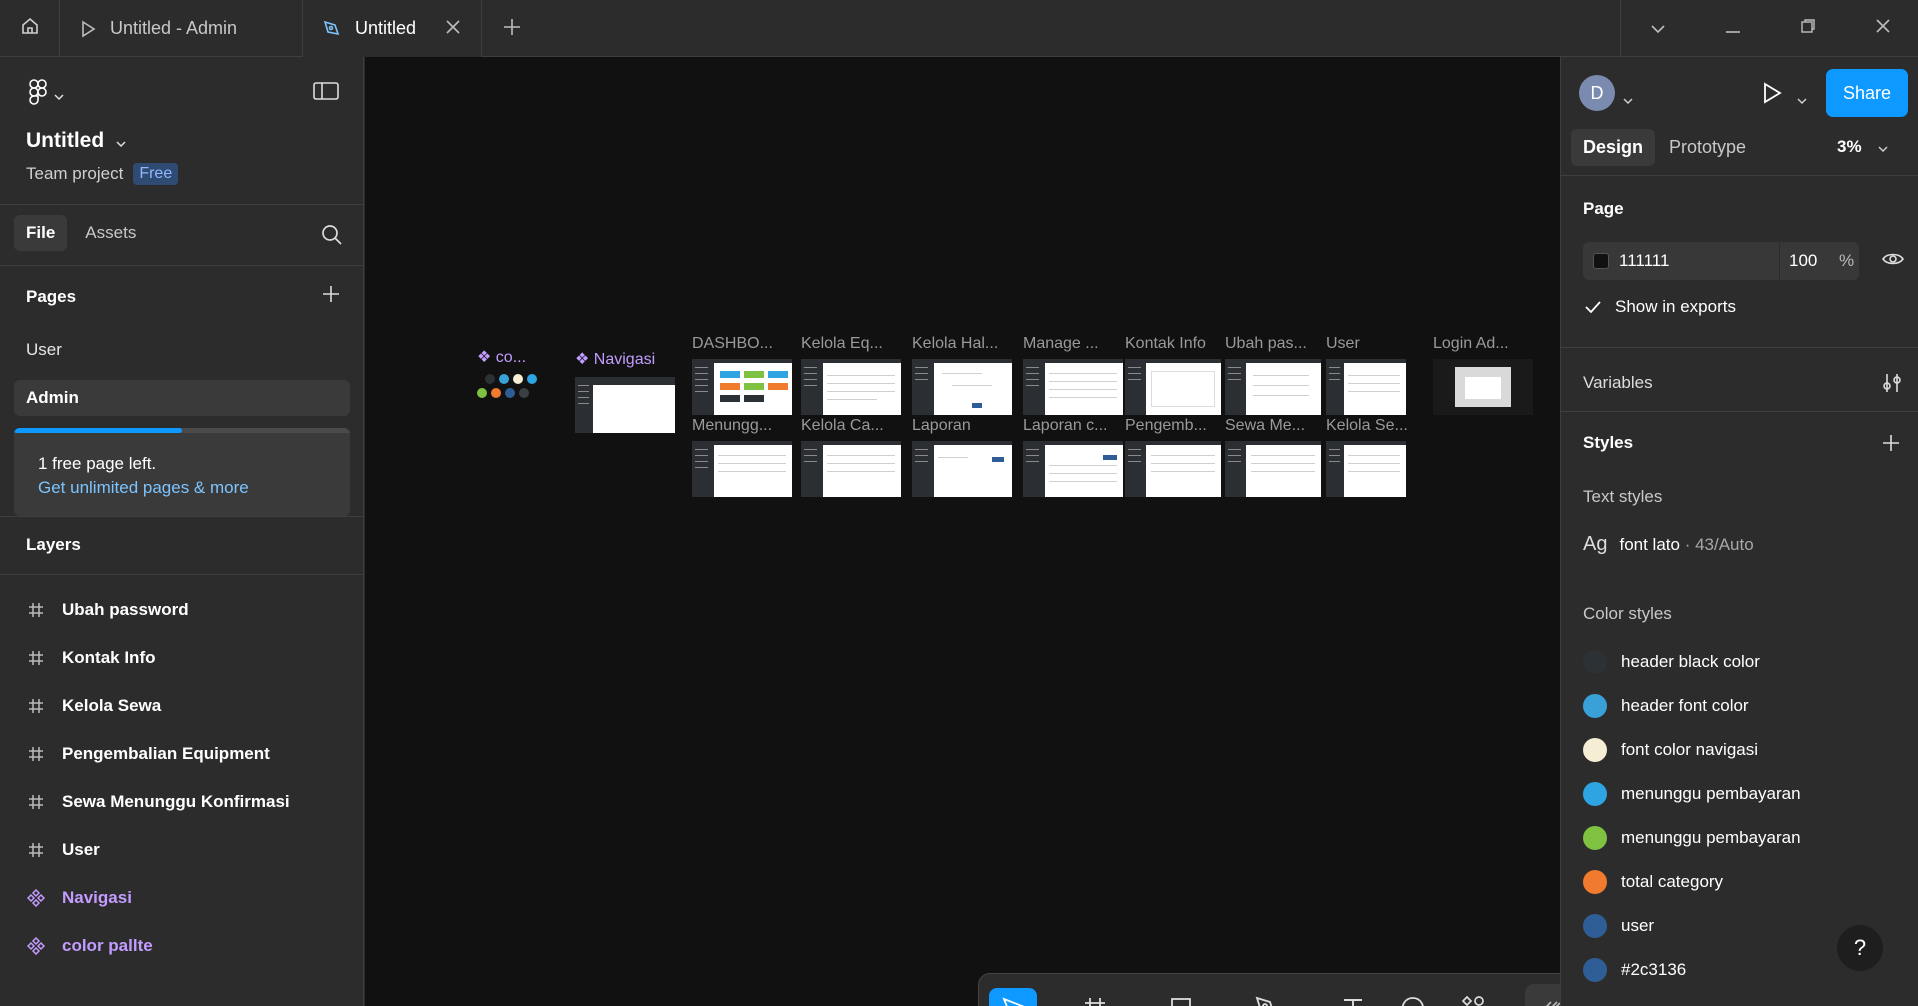 The width and height of the screenshot is (1918, 1006). Describe the element at coordinates (1343, 344) in the screenshot. I see `frame-label-user: User` at that location.